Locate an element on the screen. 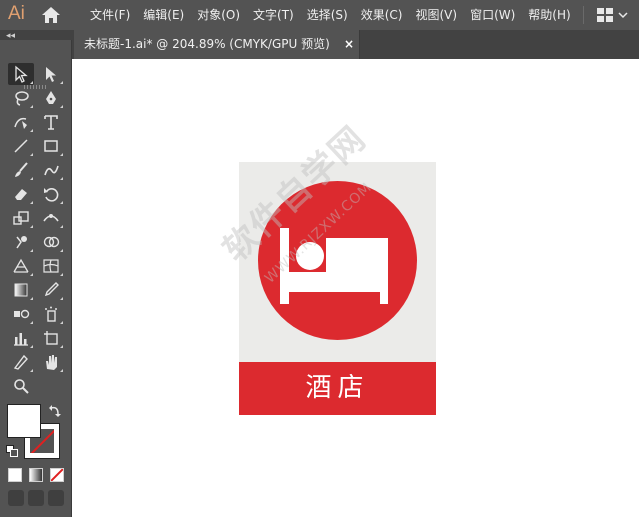 The height and width of the screenshot is (517, 639). eraser-icon is located at coordinates (21, 194).